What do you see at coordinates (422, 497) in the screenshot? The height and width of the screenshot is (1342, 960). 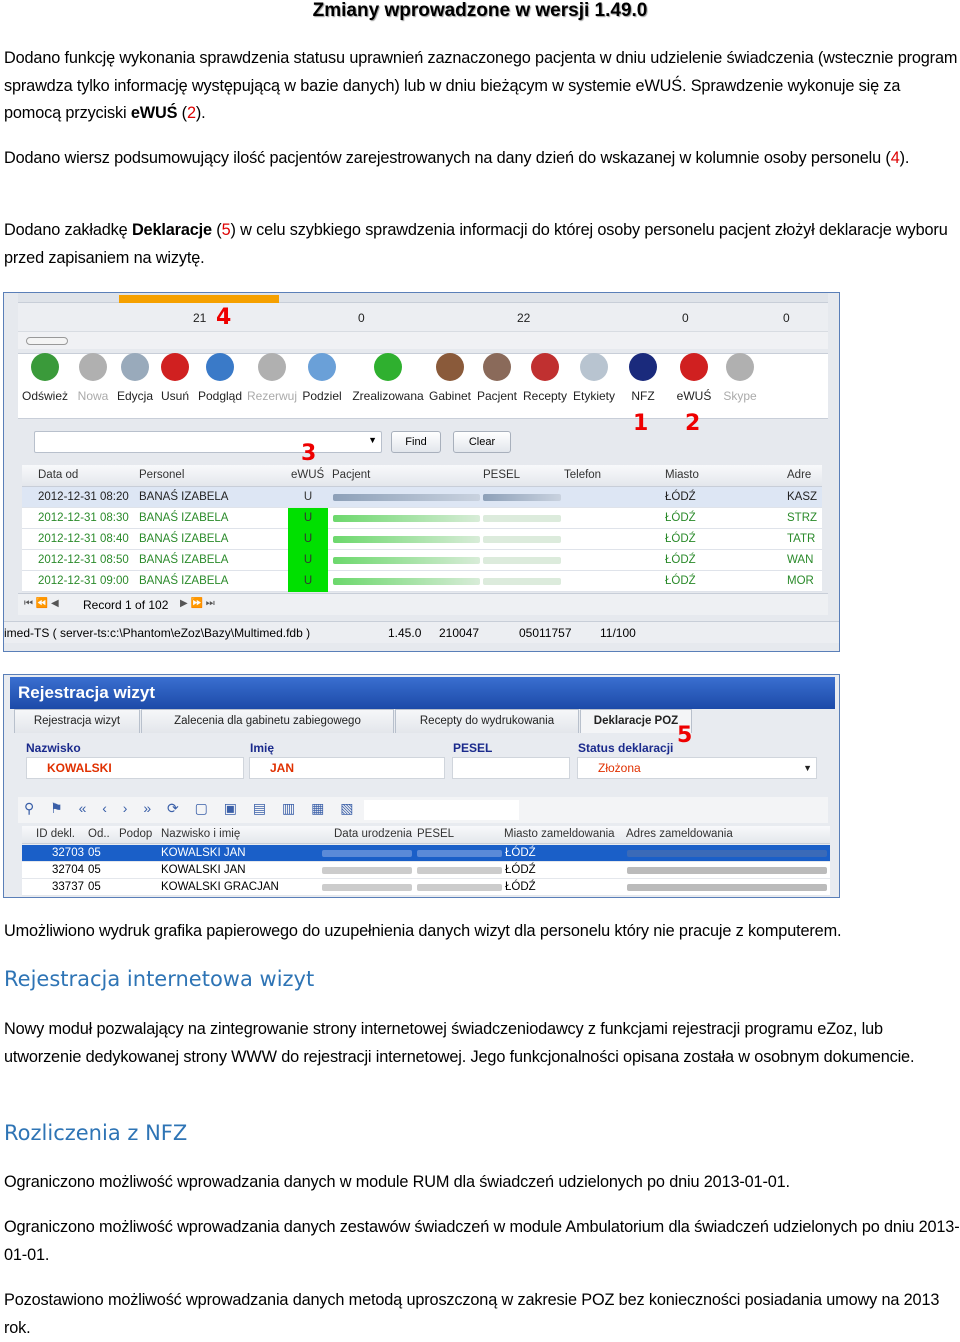 I see `table-row: 2012-12-31 08:20 BANAŚ IZABELA U ŁÓDŹ KASZ` at bounding box center [422, 497].